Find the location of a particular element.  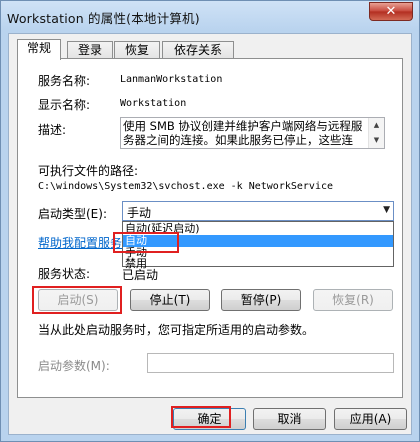

scroll-up-icon: ▲ is located at coordinates (376, 125).